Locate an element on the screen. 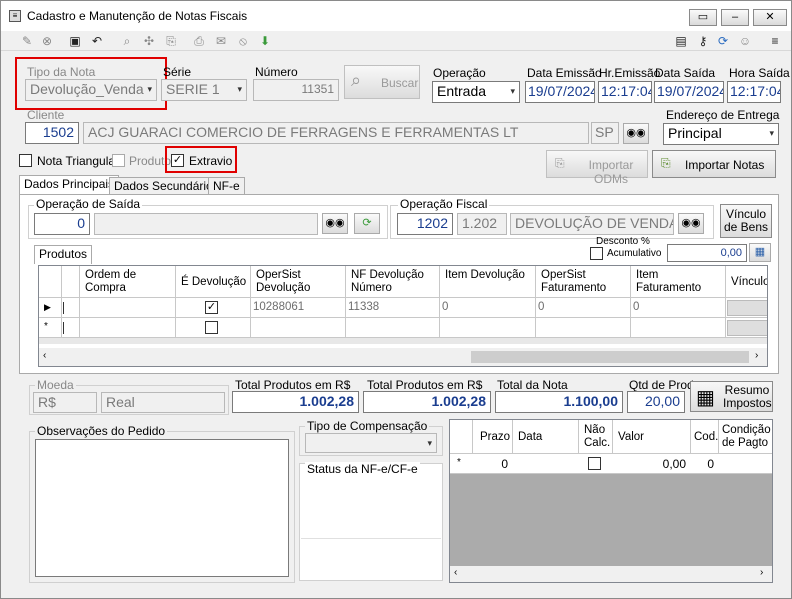 The image size is (792, 599). serie-label: Série is located at coordinates (177, 72).